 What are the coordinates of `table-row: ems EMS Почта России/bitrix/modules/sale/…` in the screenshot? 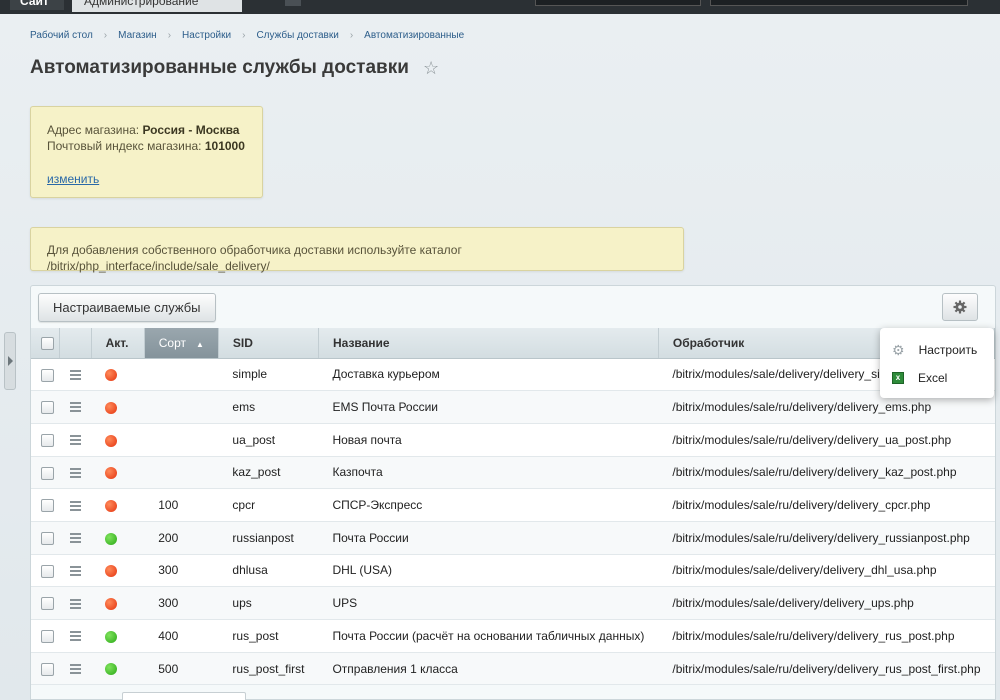 It's located at (513, 407).